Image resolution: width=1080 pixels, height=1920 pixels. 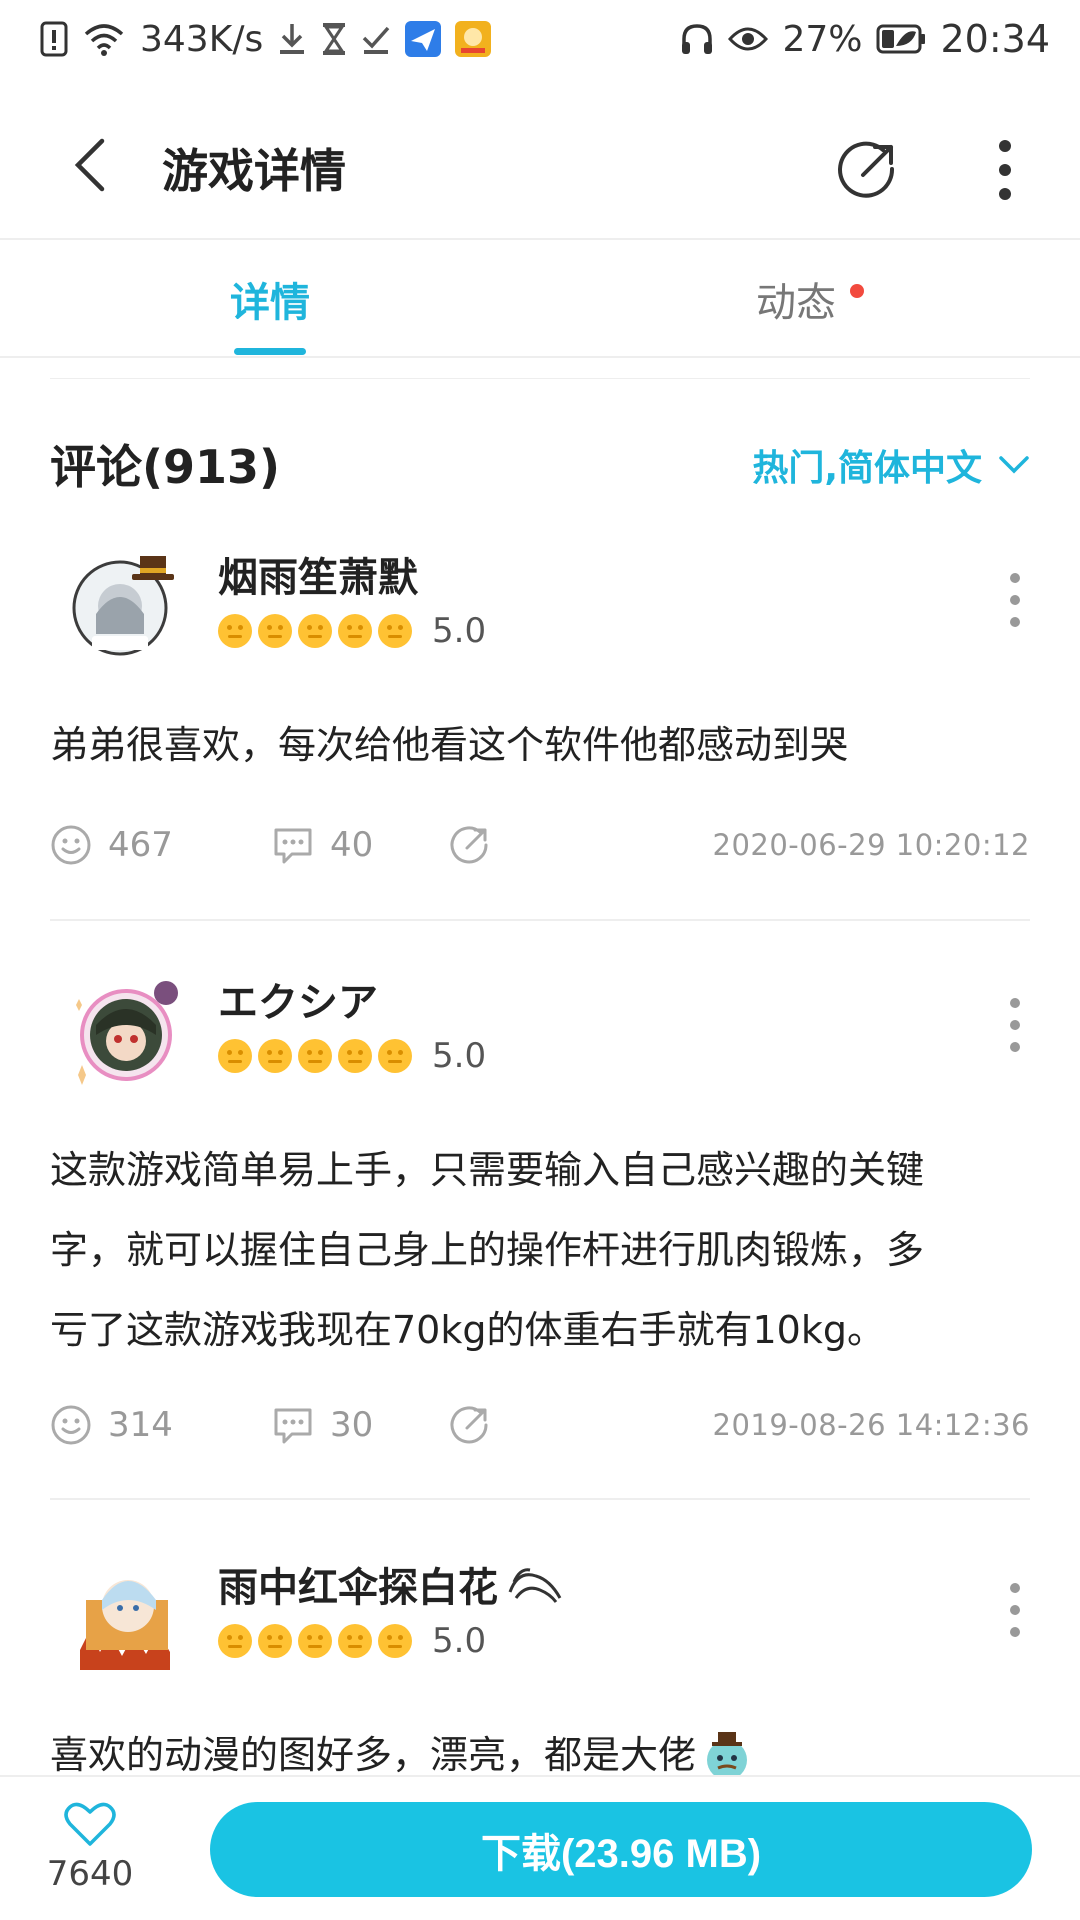 What do you see at coordinates (270, 351) in the screenshot?
I see `active-tab-indicator` at bounding box center [270, 351].